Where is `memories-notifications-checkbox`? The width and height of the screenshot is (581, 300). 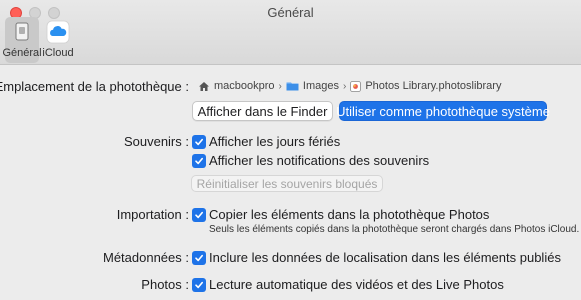 memories-notifications-checkbox is located at coordinates (199, 161).